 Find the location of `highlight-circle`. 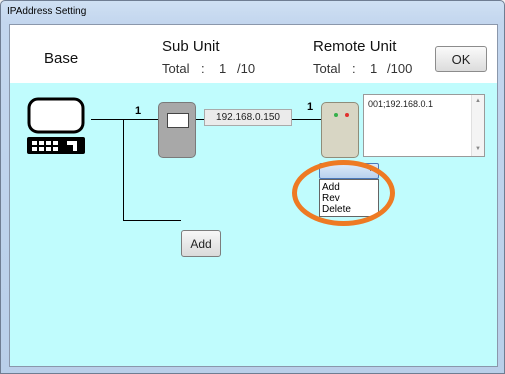

highlight-circle is located at coordinates (343, 193).